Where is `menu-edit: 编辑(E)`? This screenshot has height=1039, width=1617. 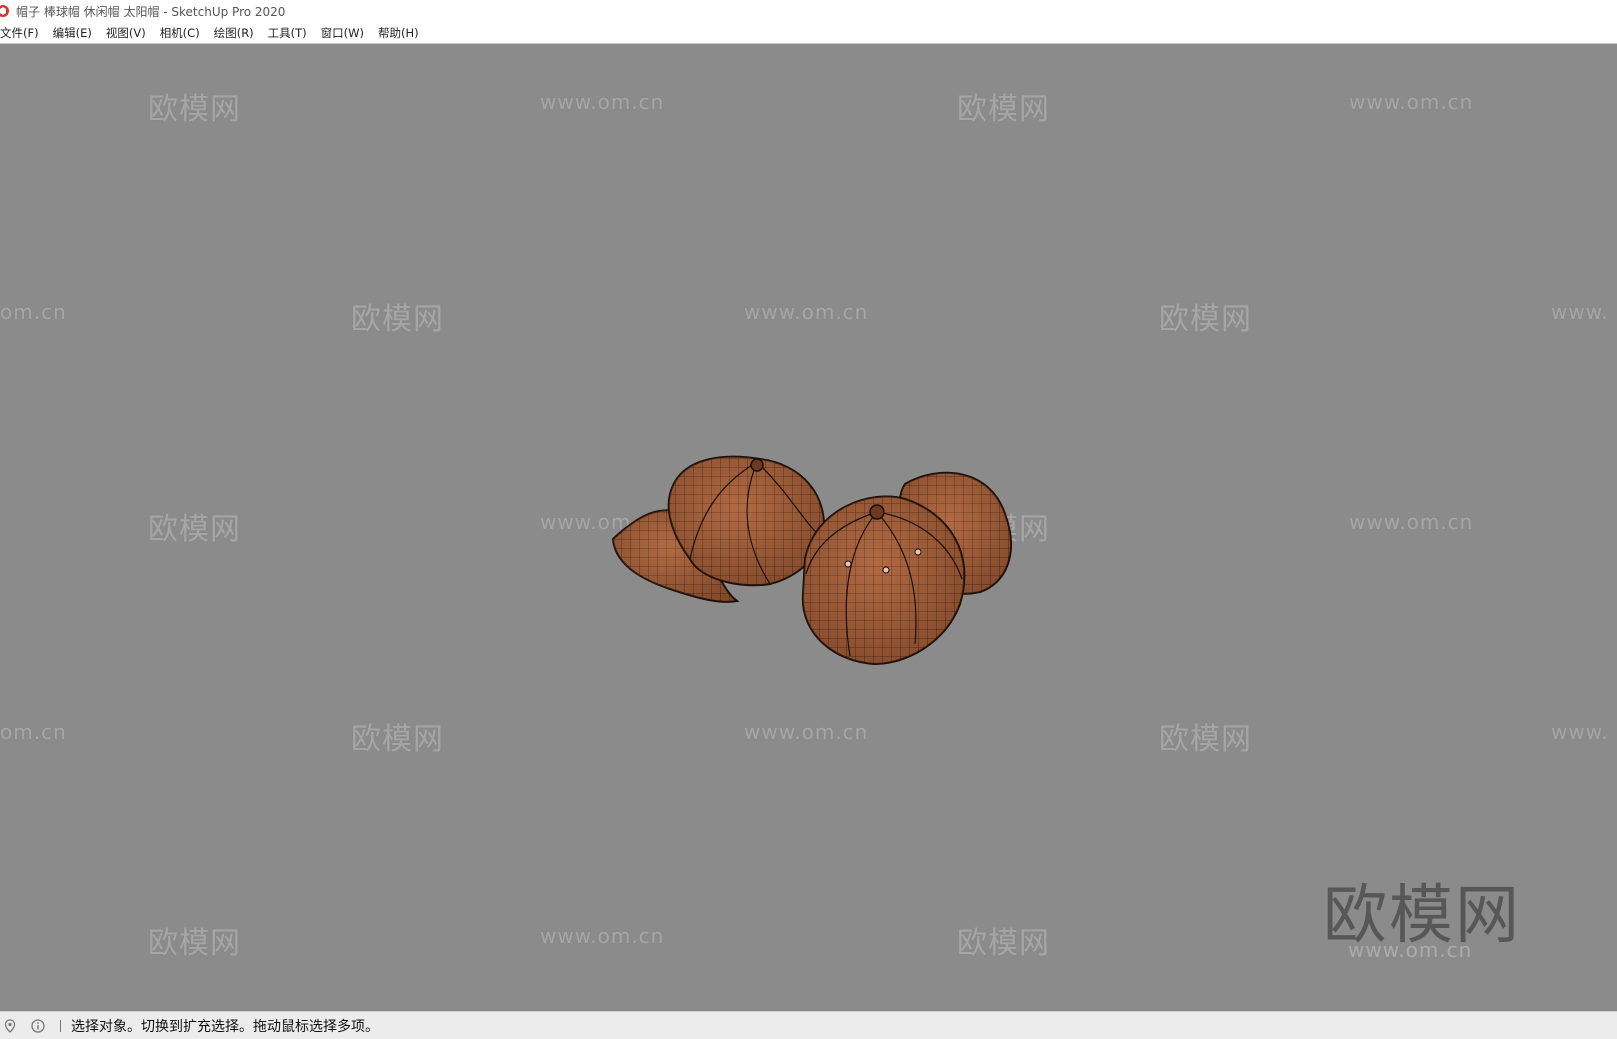 menu-edit: 编辑(E) is located at coordinates (72, 33).